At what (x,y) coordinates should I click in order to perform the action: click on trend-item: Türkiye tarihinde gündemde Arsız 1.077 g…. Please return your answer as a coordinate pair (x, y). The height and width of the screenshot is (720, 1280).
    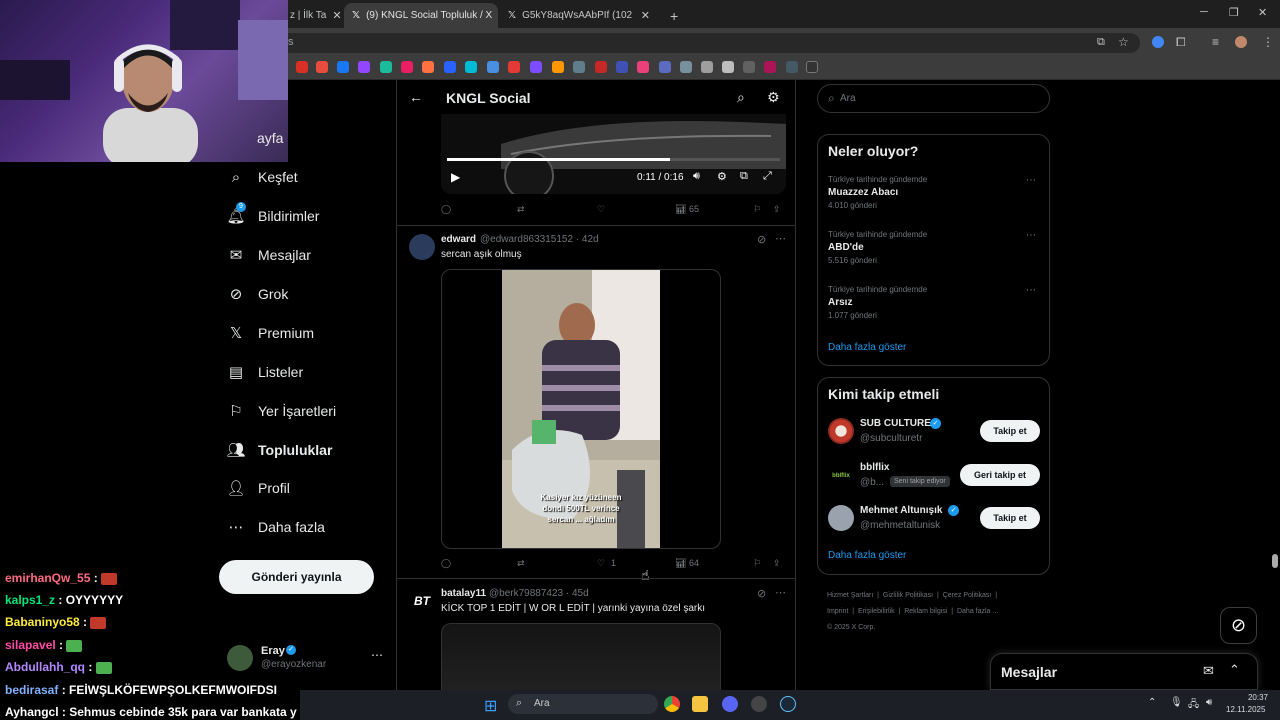
    Looking at the image, I should click on (933, 302).